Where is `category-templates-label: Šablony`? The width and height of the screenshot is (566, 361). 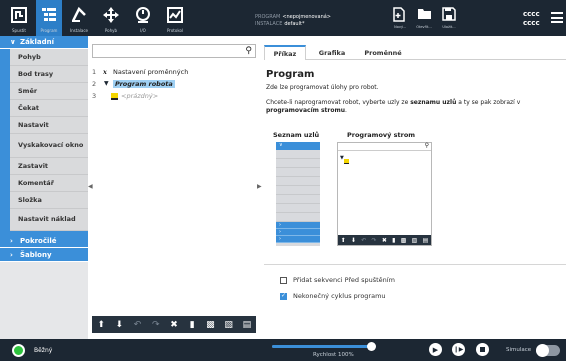 category-templates-label: Šablony is located at coordinates (36, 254).